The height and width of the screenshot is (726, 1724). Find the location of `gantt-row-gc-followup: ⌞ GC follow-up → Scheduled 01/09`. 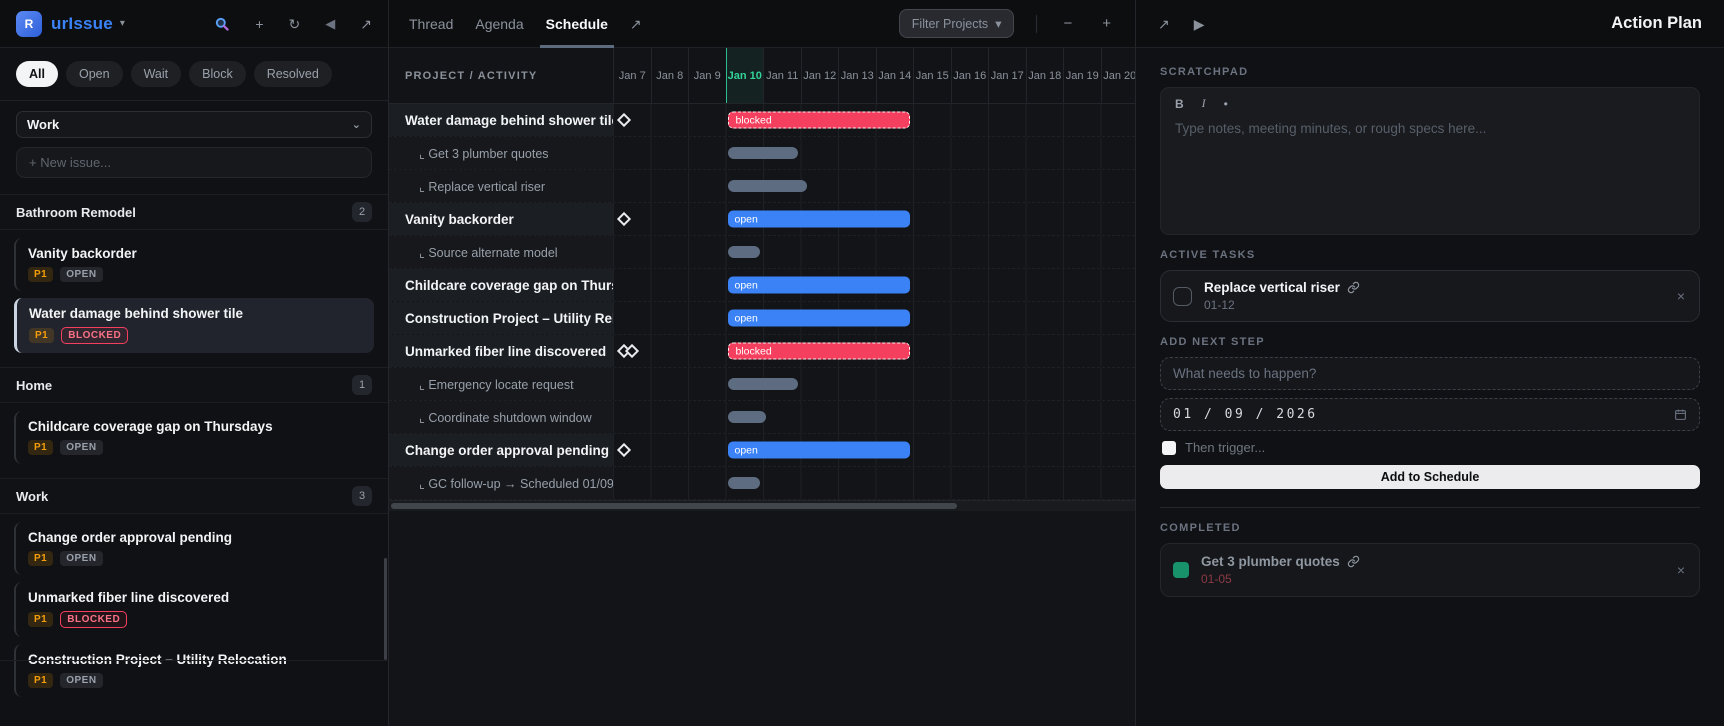

gantt-row-gc-followup: ⌞ GC follow-up → Scheduled 01/09 is located at coordinates (762, 483).